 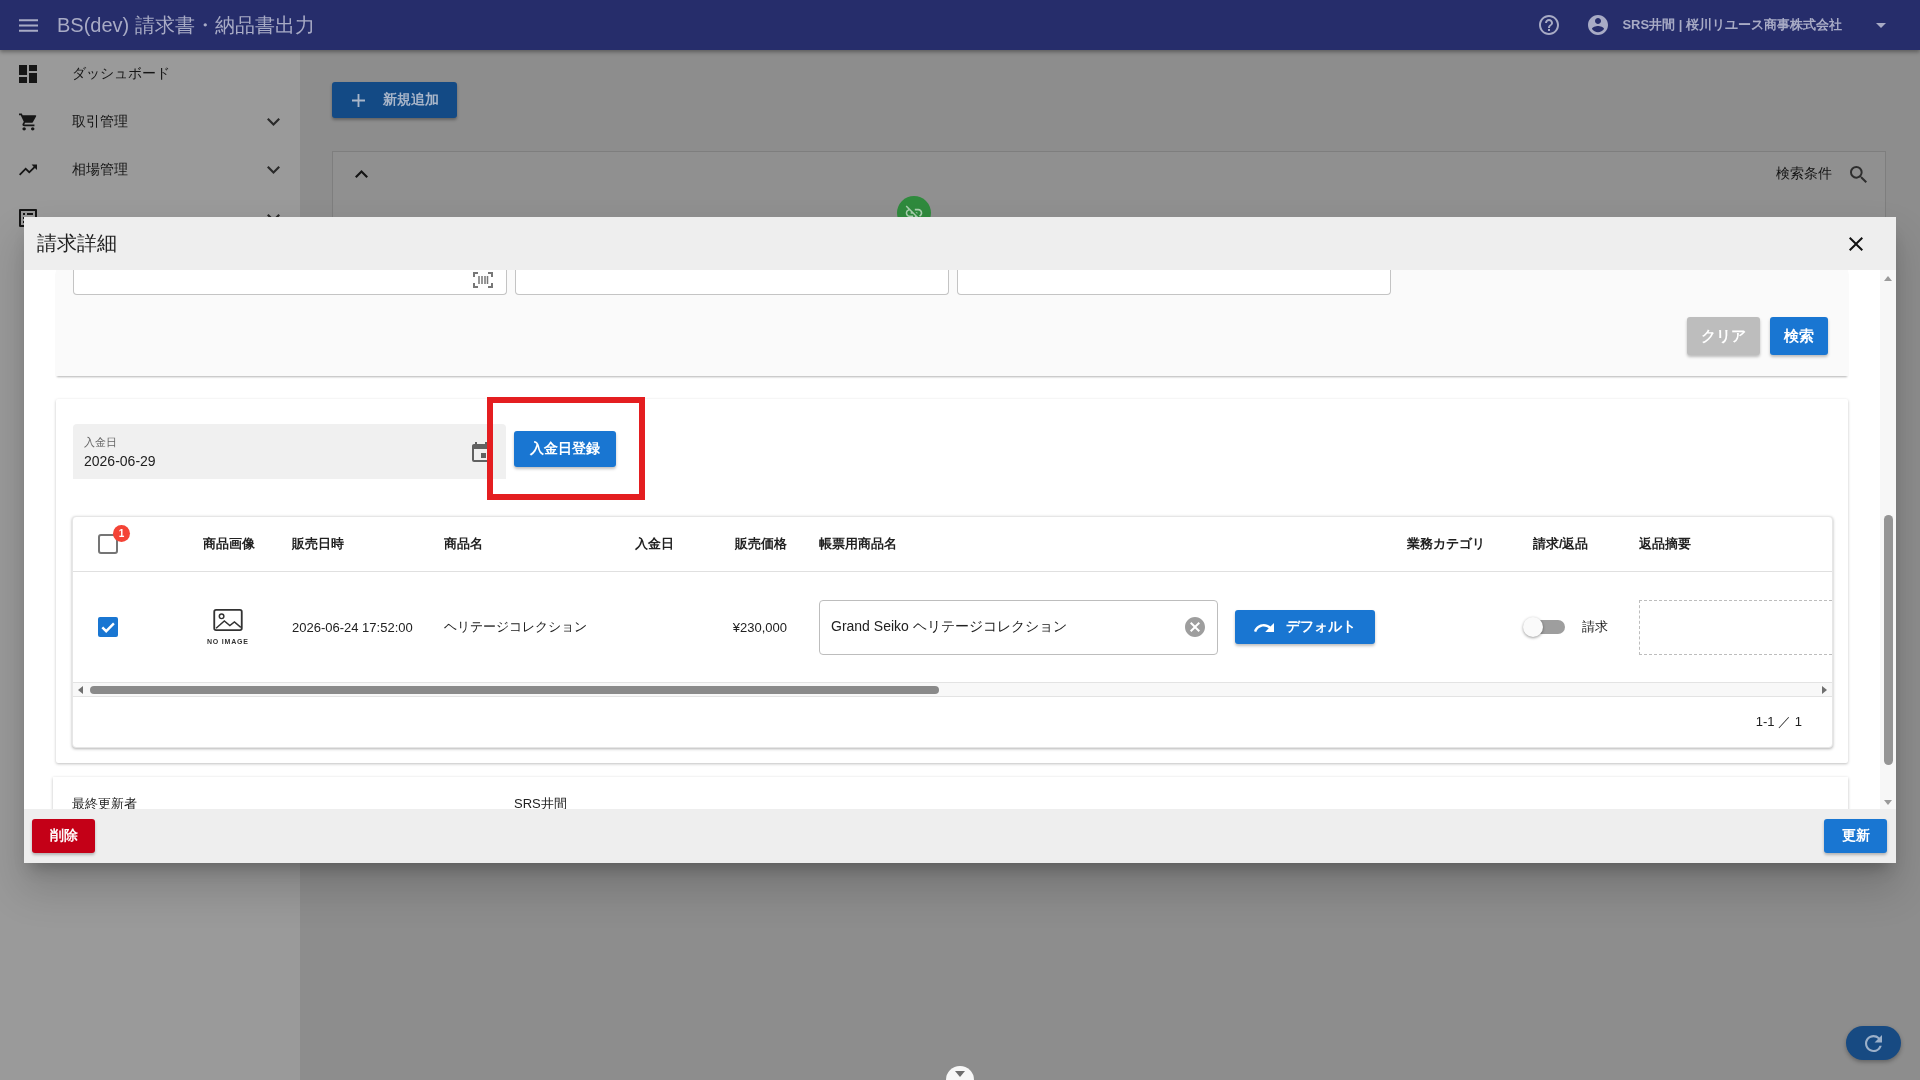 I want to click on column-header: 請求/返品, so click(x=1561, y=544).